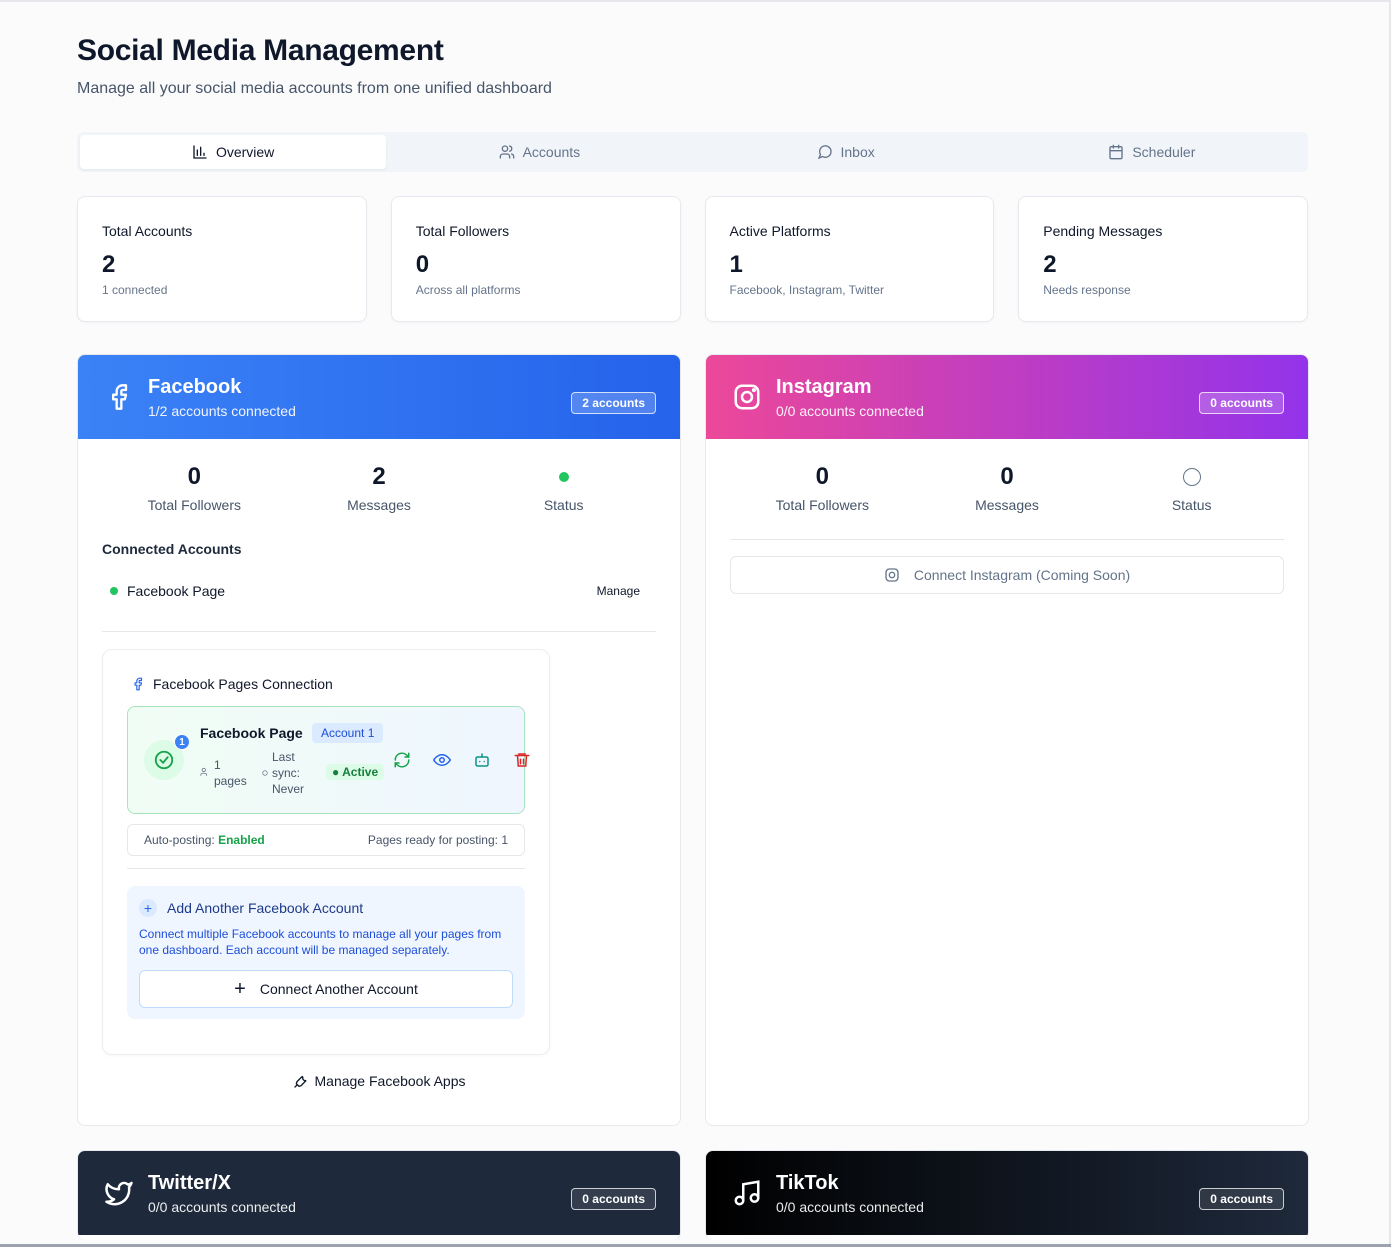 The width and height of the screenshot is (1391, 1247). What do you see at coordinates (217, 765) in the screenshot?
I see `pages-count-value: 1` at bounding box center [217, 765].